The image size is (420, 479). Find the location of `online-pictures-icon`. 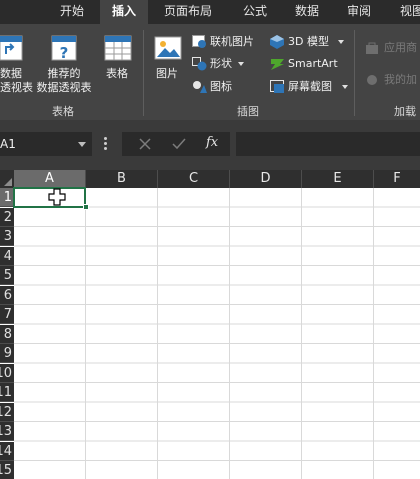

online-pictures-icon is located at coordinates (199, 41).